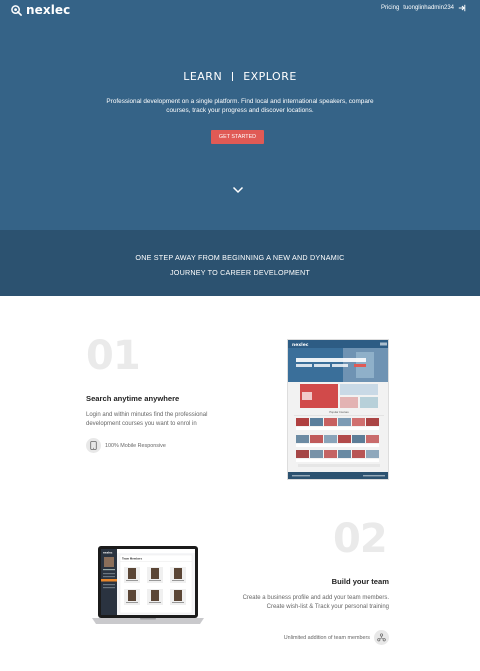 This screenshot has width=480, height=671. I want to click on brand-logo-icon, so click(16, 10).